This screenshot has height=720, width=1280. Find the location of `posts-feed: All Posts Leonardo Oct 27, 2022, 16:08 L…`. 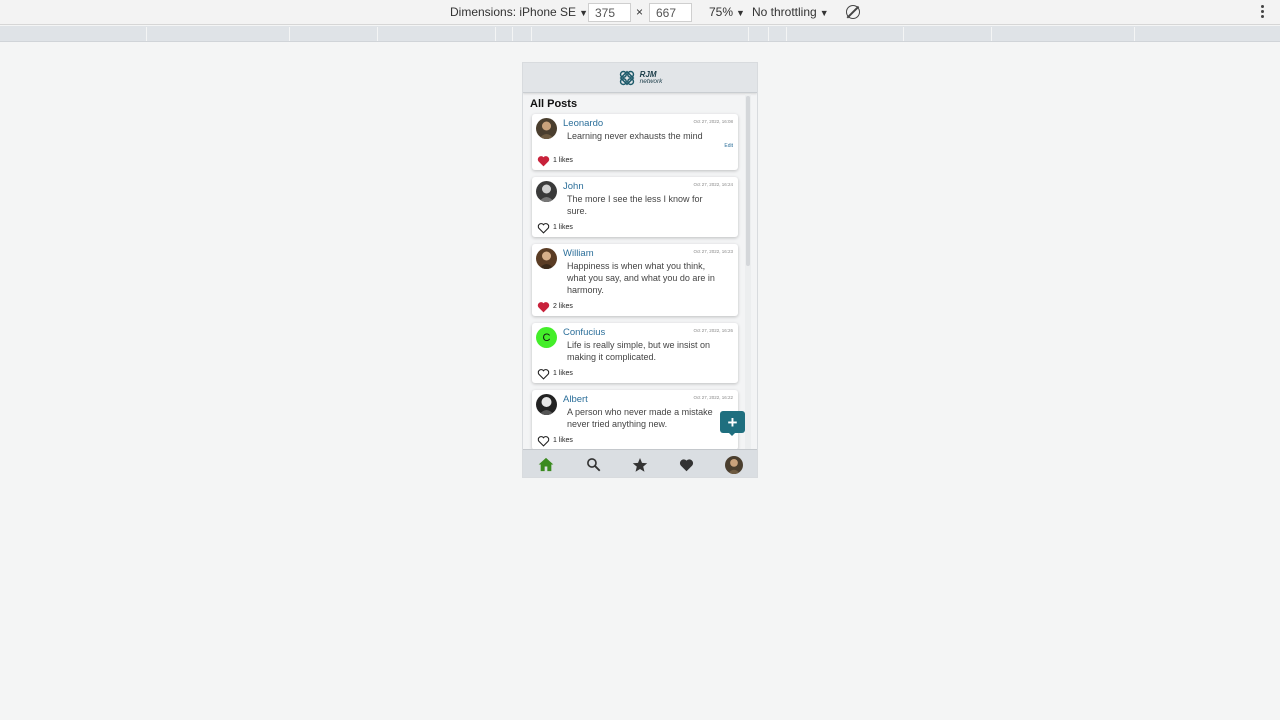

posts-feed: All Posts Leonardo Oct 27, 2022, 16:08 L… is located at coordinates (635, 271).